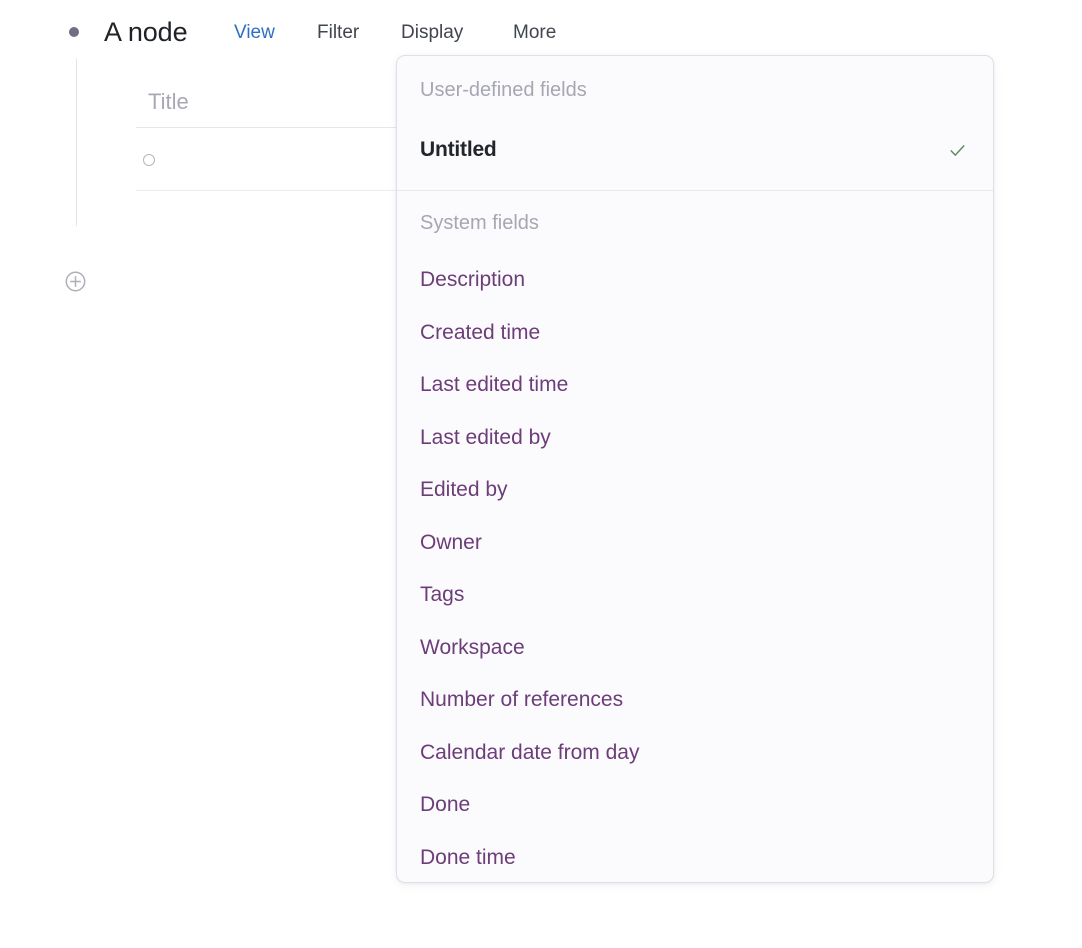 The width and height of the screenshot is (1082, 948). I want to click on table-column-header-title: Title, so click(168, 101).